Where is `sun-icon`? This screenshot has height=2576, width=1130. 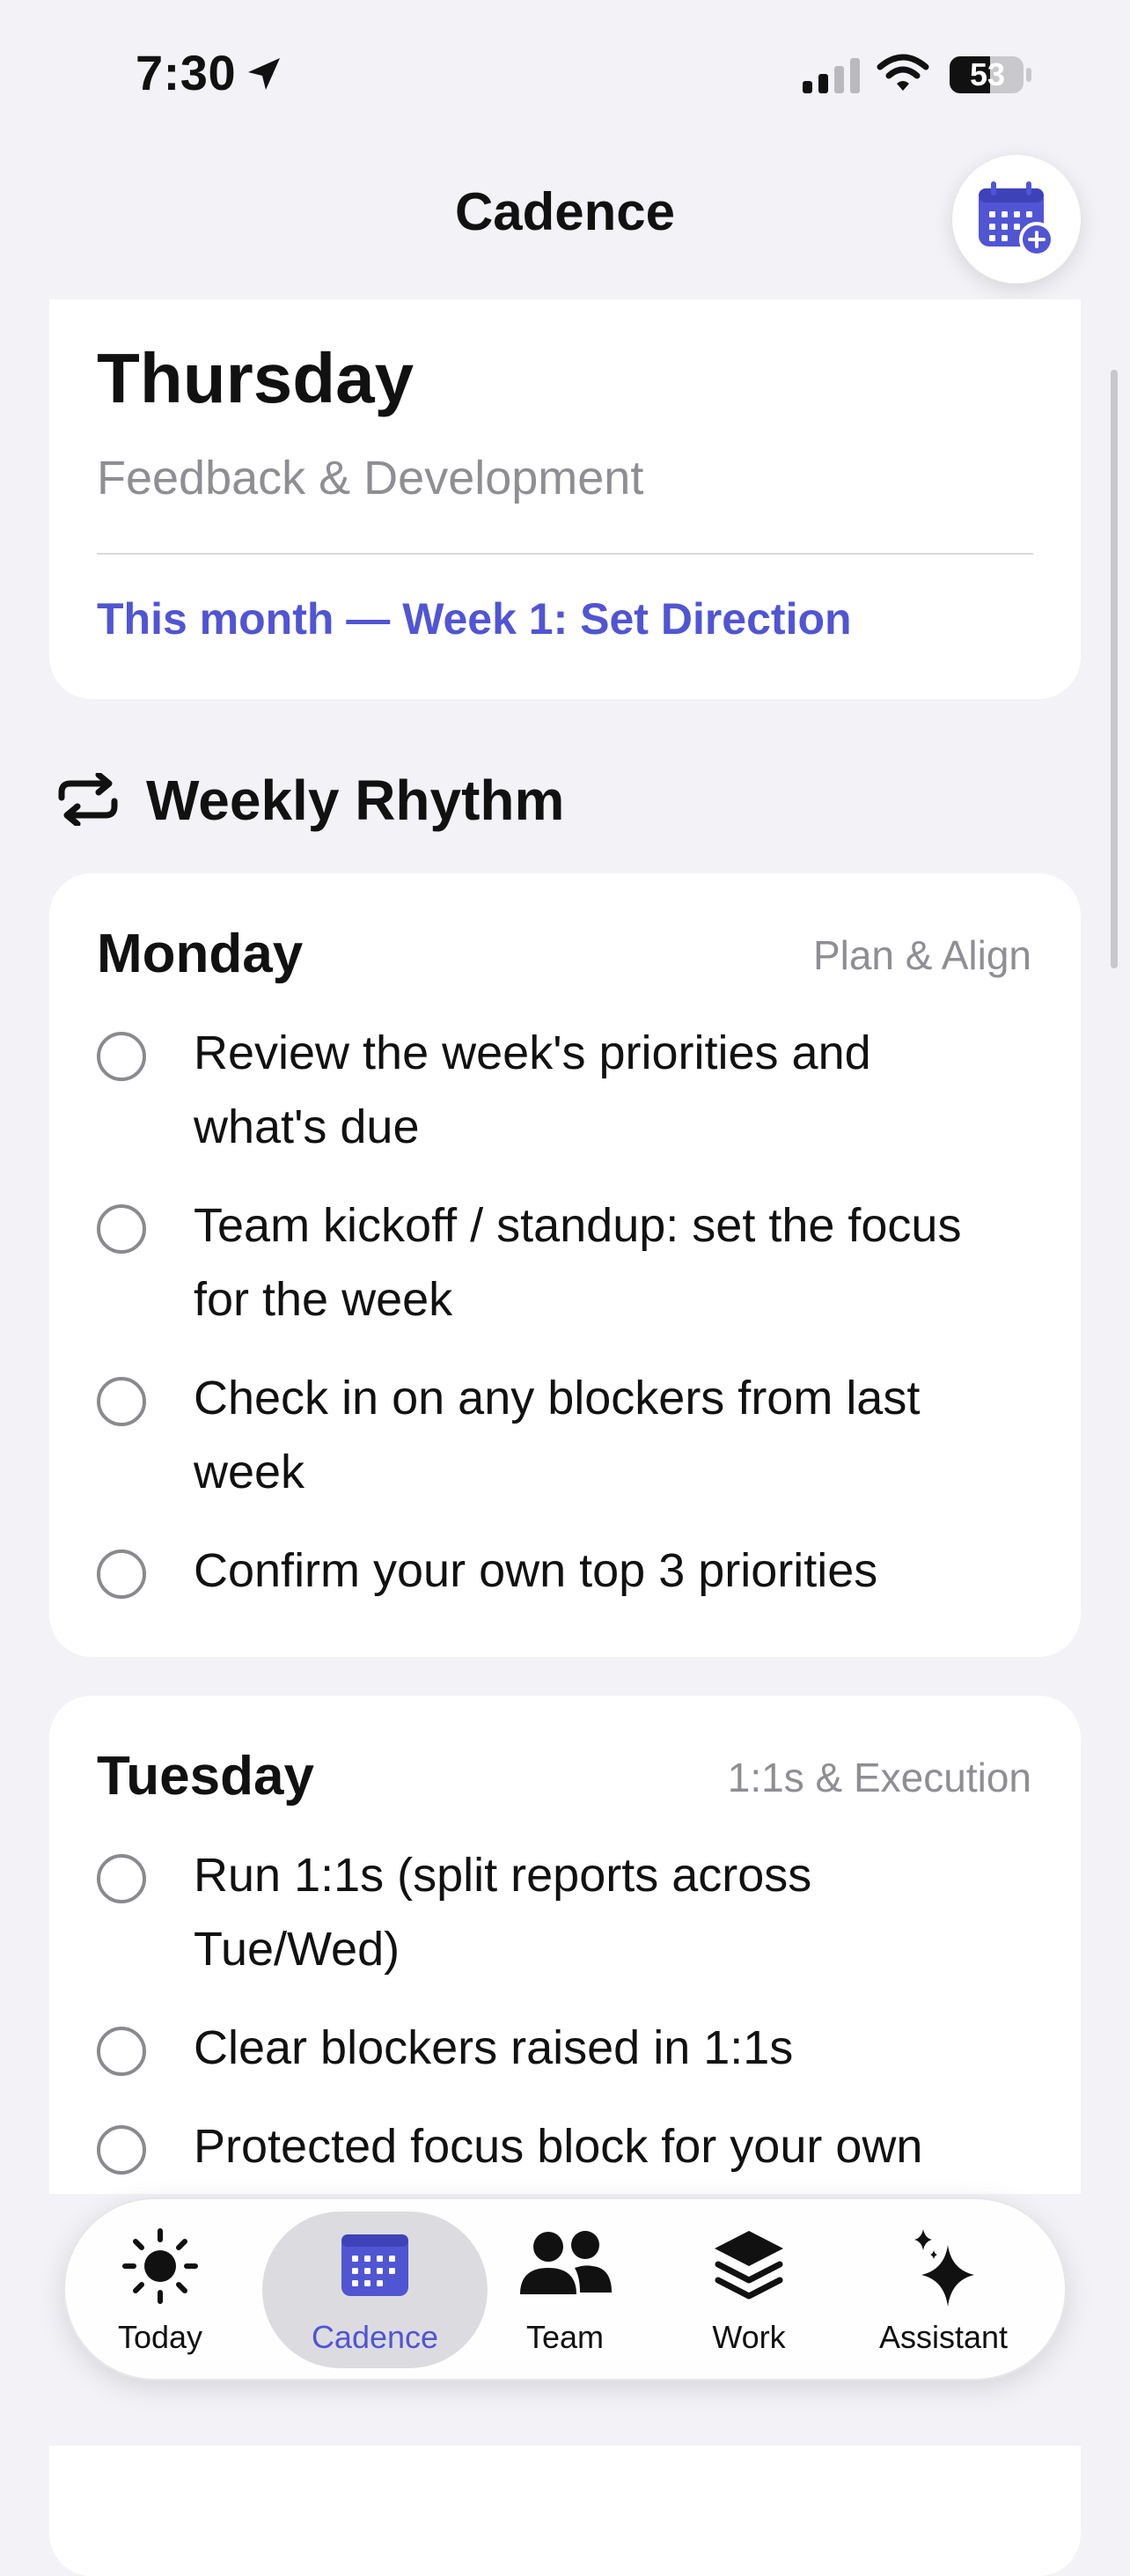 sun-icon is located at coordinates (160, 2266).